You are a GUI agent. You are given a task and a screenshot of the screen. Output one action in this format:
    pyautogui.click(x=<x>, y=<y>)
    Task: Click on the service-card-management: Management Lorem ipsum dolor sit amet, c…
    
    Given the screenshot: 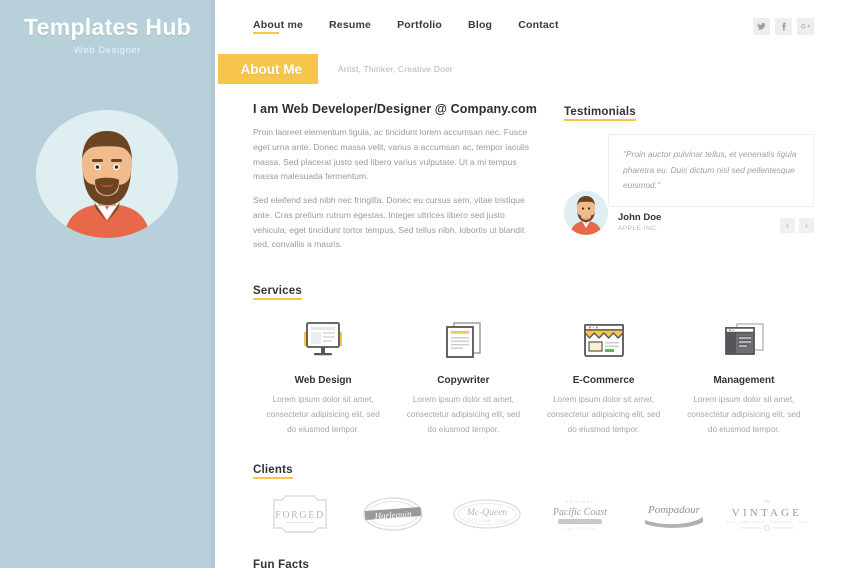 What is the action you would take?
    pyautogui.click(x=744, y=376)
    